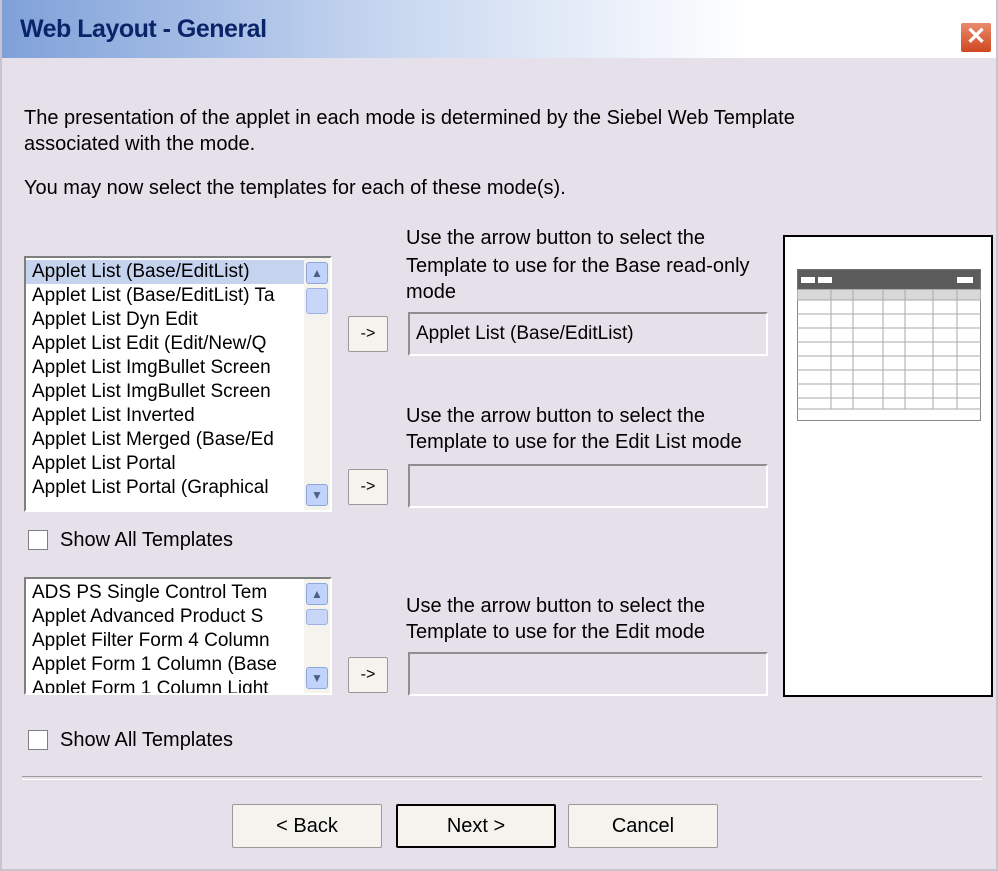 The width and height of the screenshot is (998, 871). I want to click on table-preview-image, so click(889, 345).